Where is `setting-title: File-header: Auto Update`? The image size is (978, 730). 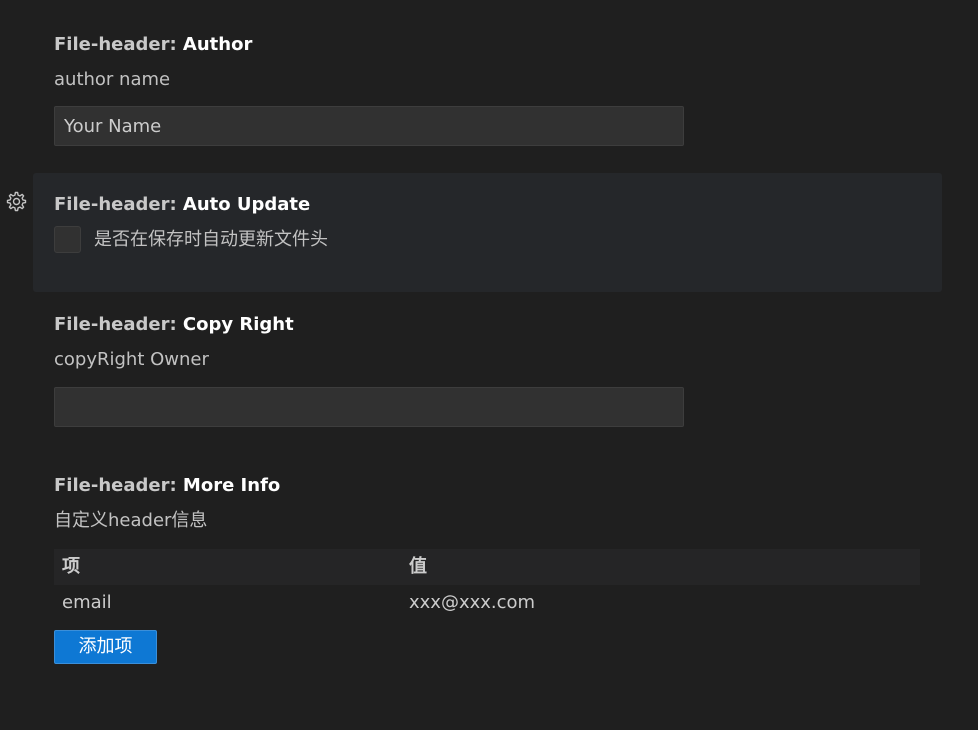
setting-title: File-header: Auto Update is located at coordinates (182, 205).